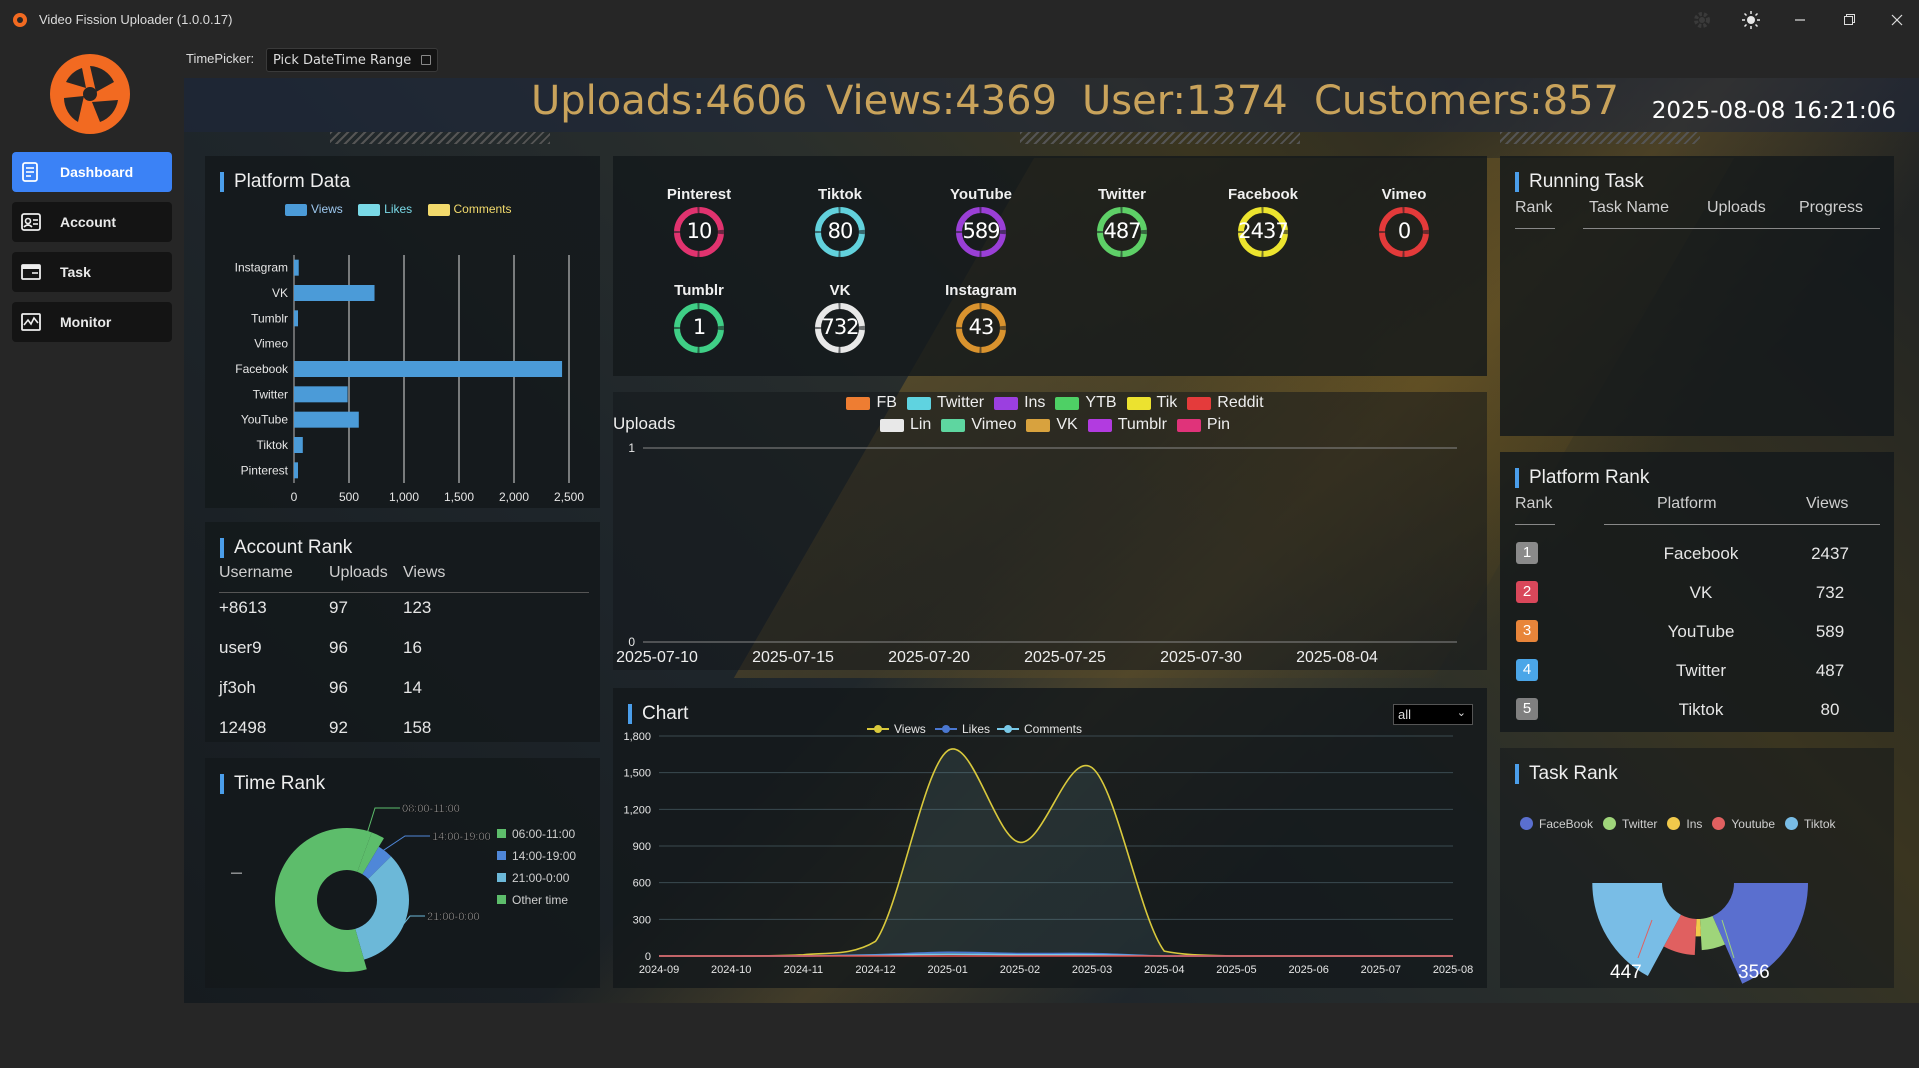 This screenshot has height=1068, width=1919. What do you see at coordinates (280, 293) in the screenshot?
I see `category-label: VK` at bounding box center [280, 293].